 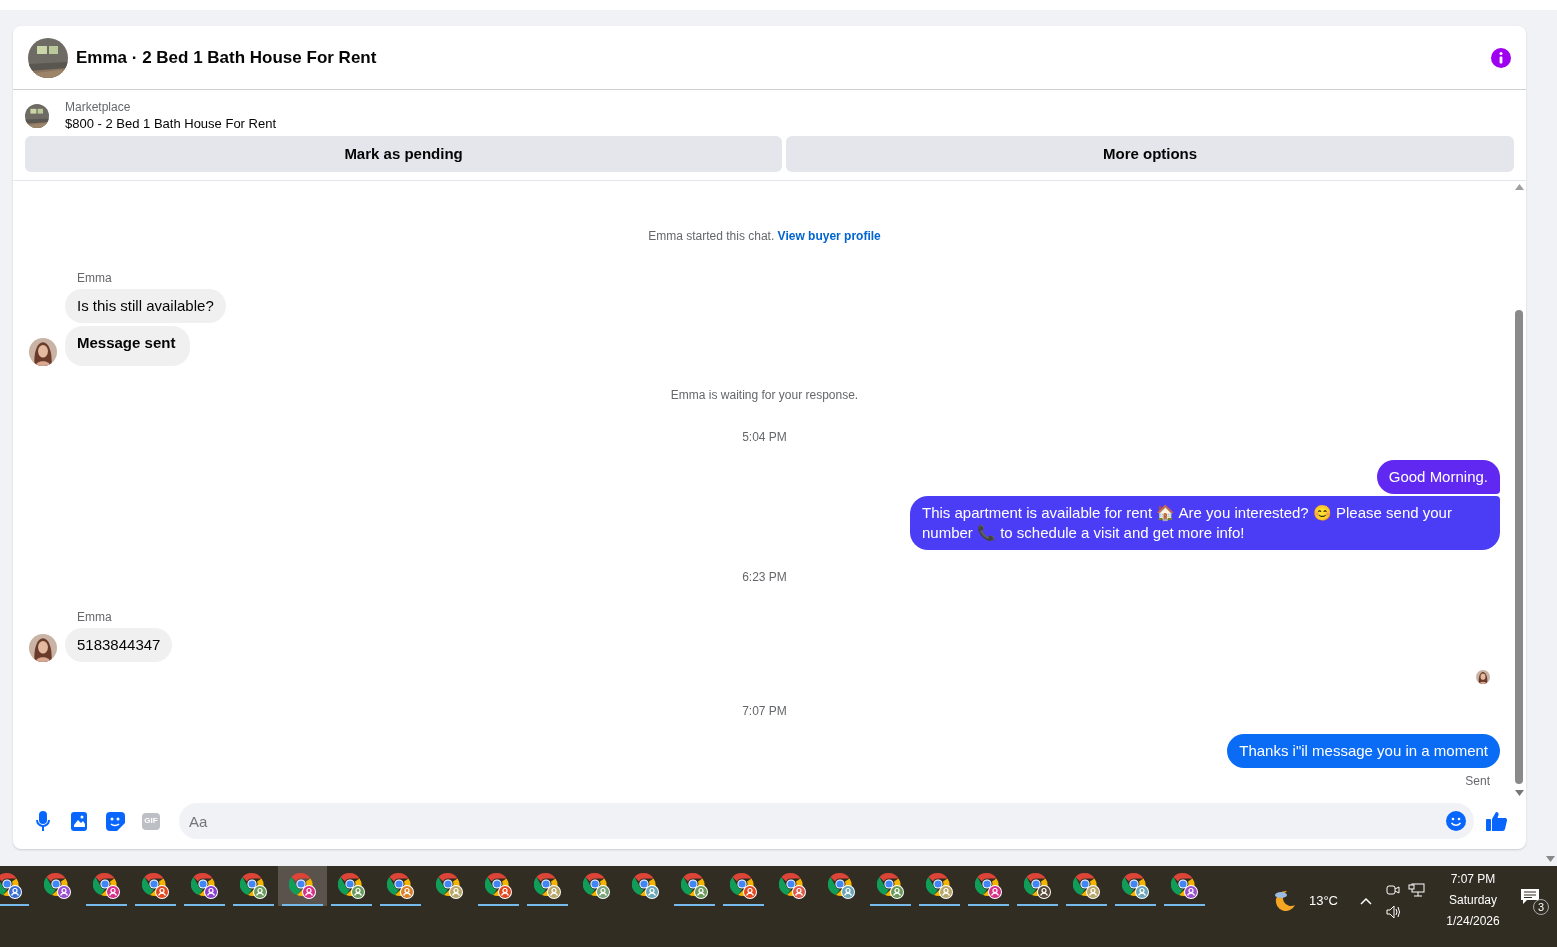 What do you see at coordinates (1456, 821) in the screenshot?
I see `emoji-icon` at bounding box center [1456, 821].